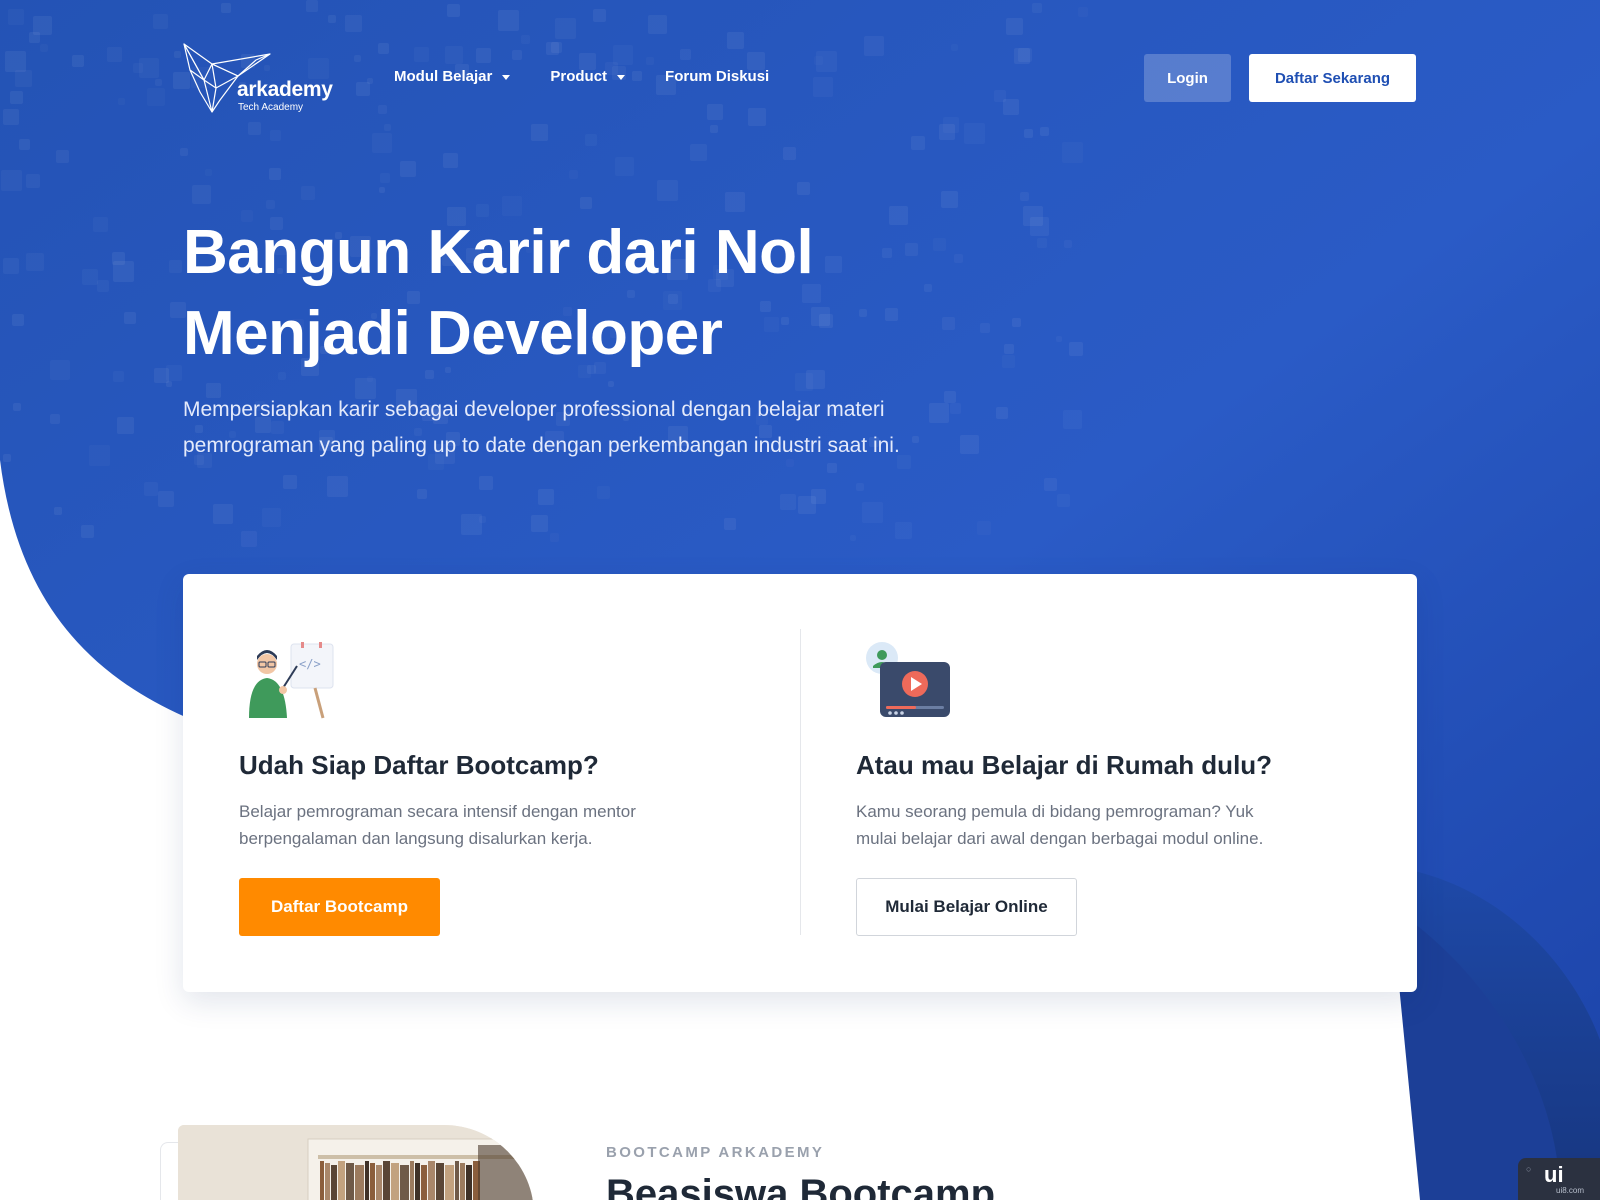 This screenshot has width=1600, height=1200. What do you see at coordinates (1570, 1190) in the screenshot?
I see `watermark-sub: ui8.com` at bounding box center [1570, 1190].